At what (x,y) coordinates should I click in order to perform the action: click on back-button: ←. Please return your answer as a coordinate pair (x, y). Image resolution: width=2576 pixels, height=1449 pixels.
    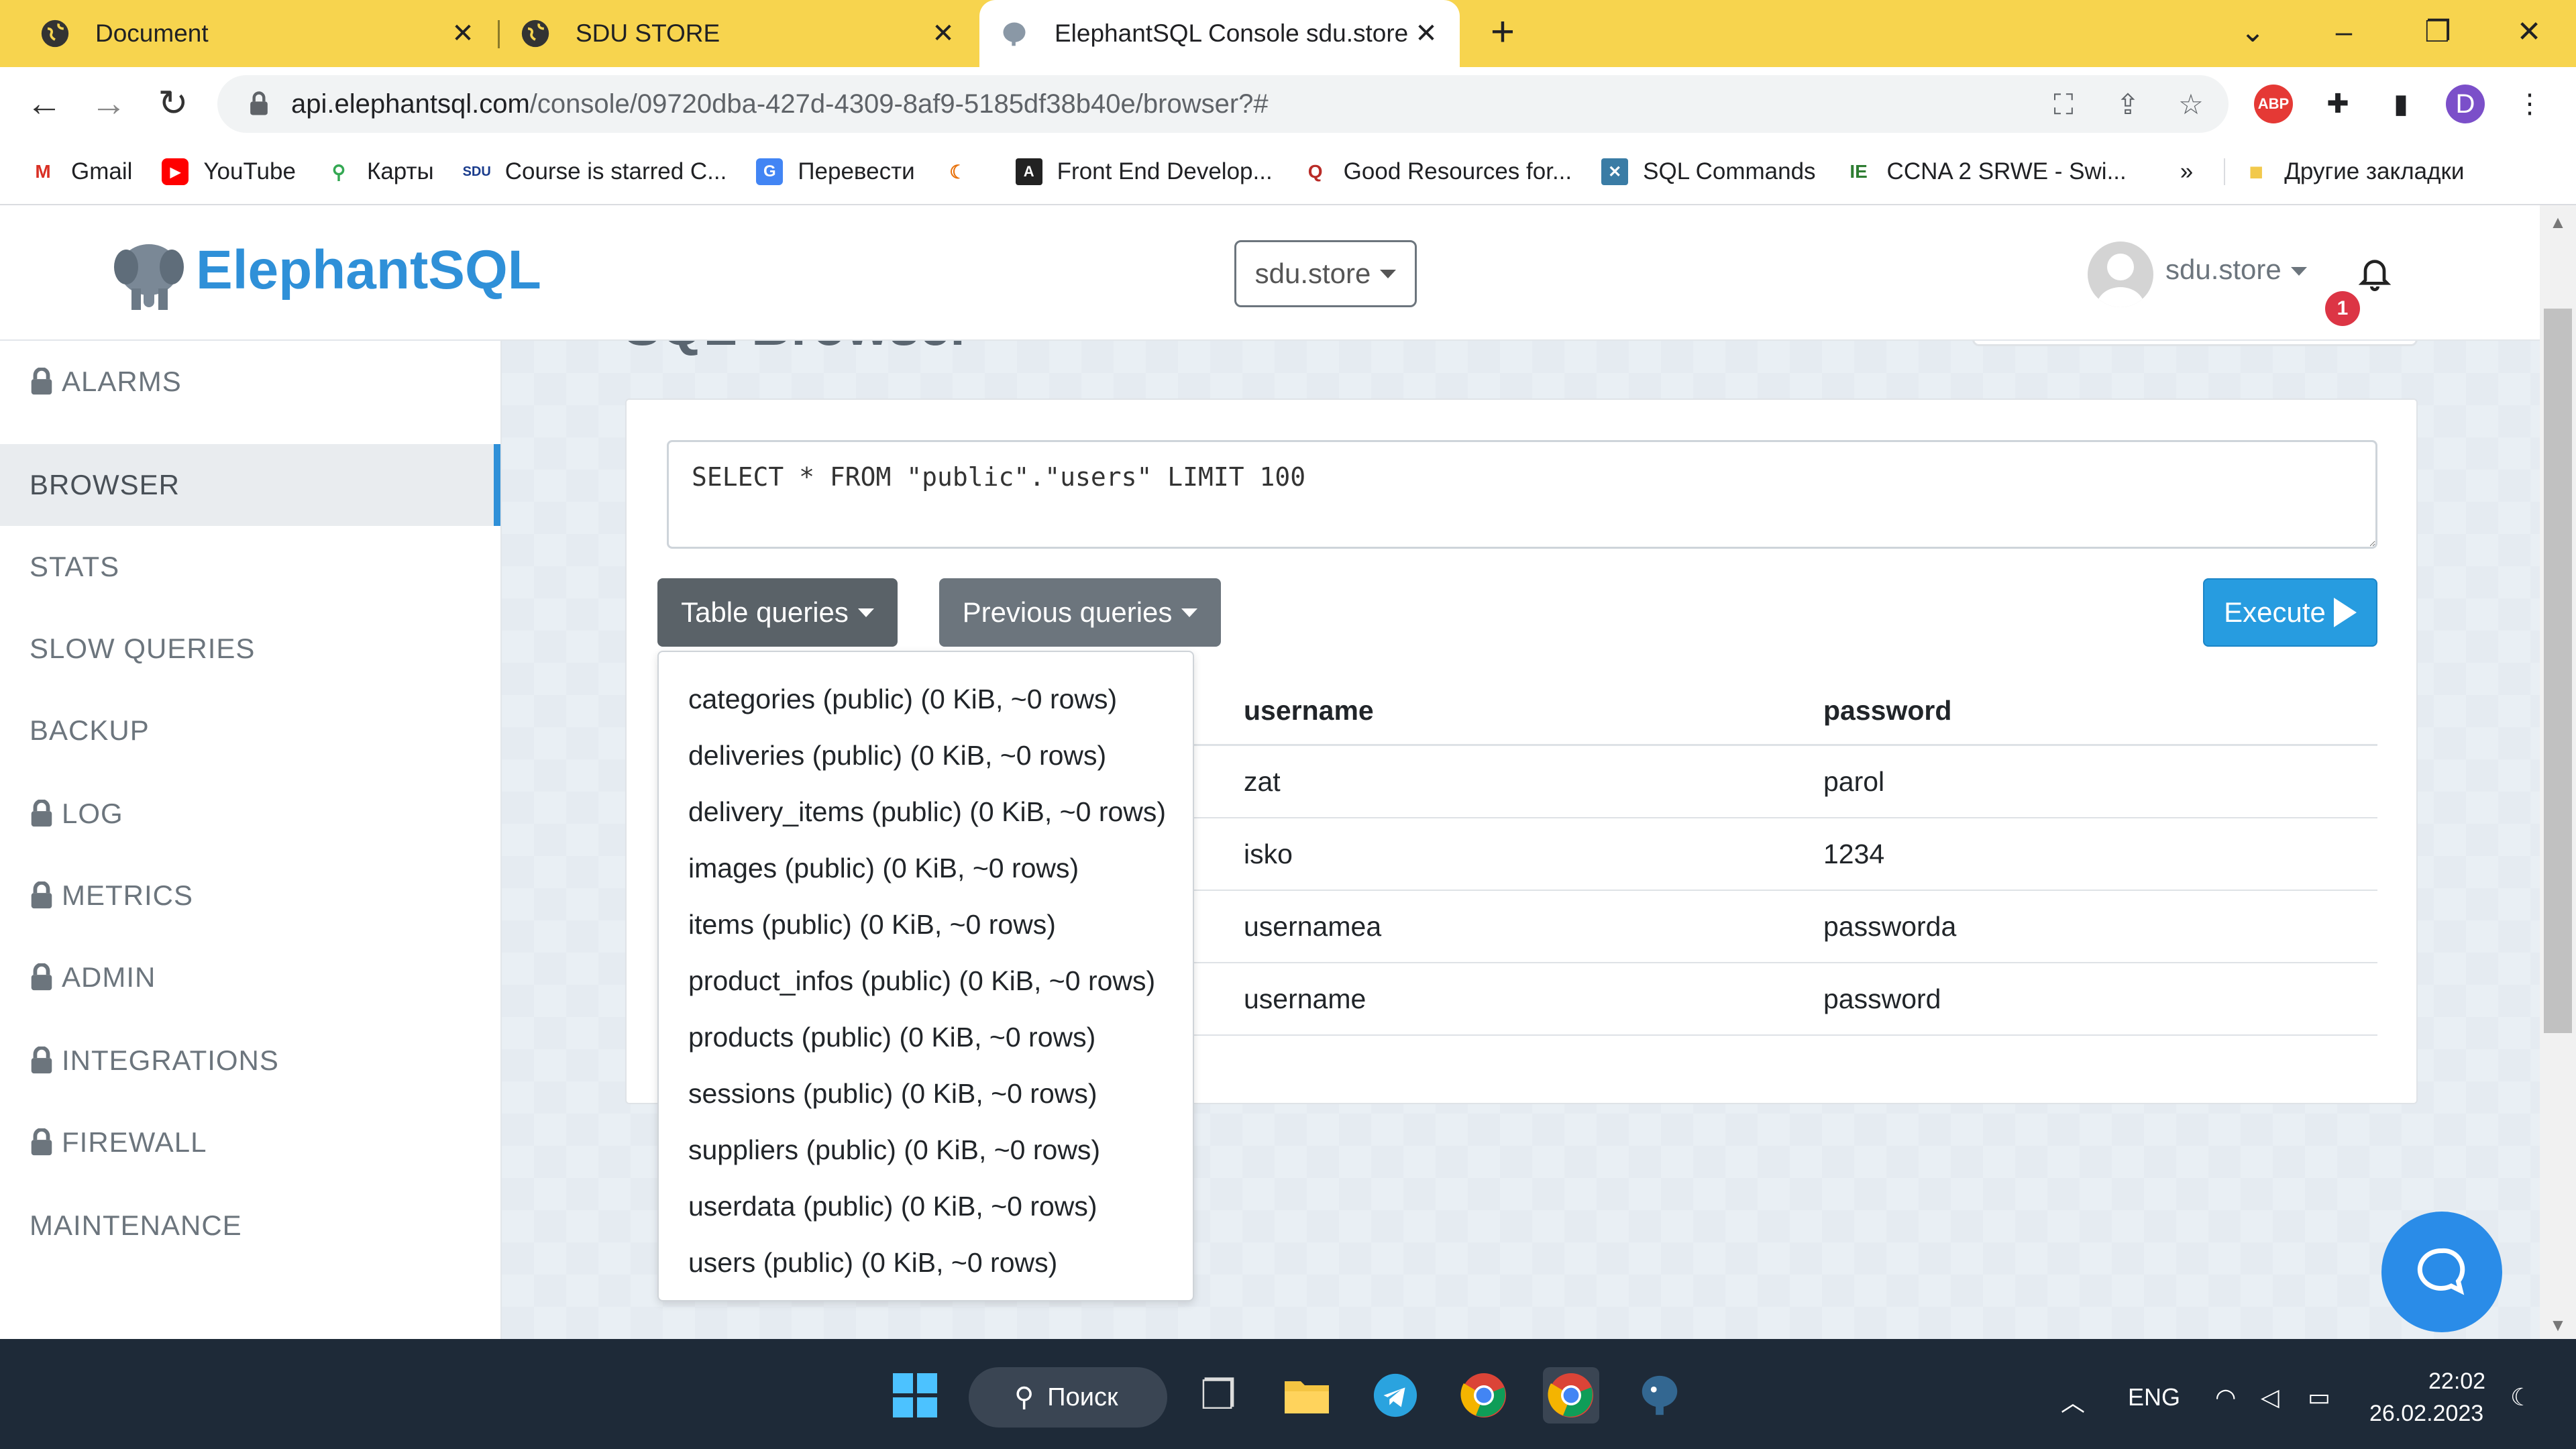
    Looking at the image, I should click on (44, 103).